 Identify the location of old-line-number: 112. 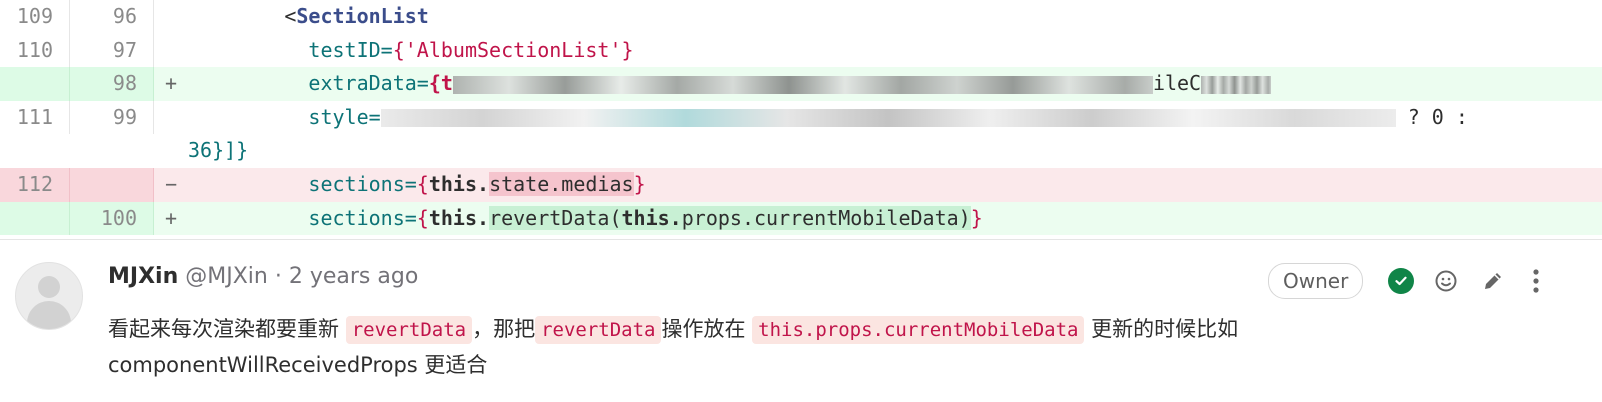
(35, 184).